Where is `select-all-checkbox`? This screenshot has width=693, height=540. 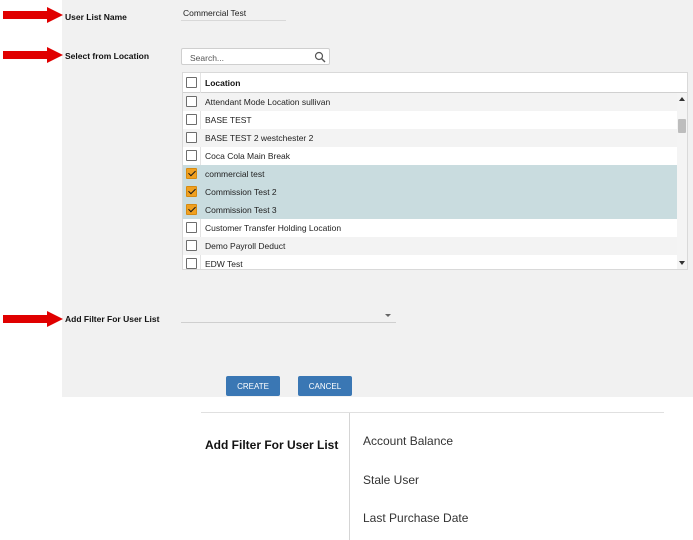
select-all-checkbox is located at coordinates (191, 82).